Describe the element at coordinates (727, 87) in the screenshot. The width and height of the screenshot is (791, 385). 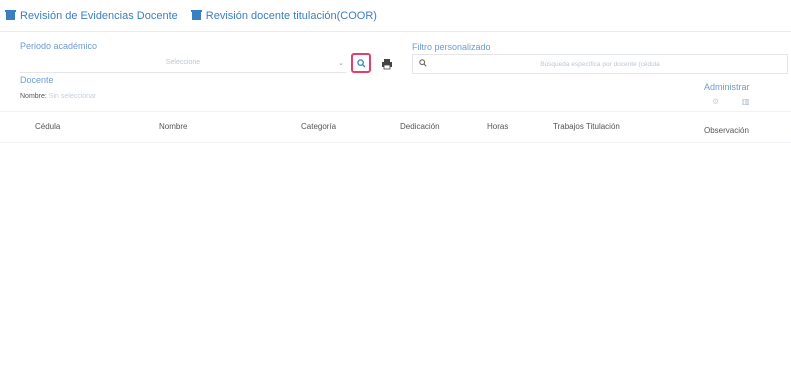
I see `admin-label: Administrar` at that location.